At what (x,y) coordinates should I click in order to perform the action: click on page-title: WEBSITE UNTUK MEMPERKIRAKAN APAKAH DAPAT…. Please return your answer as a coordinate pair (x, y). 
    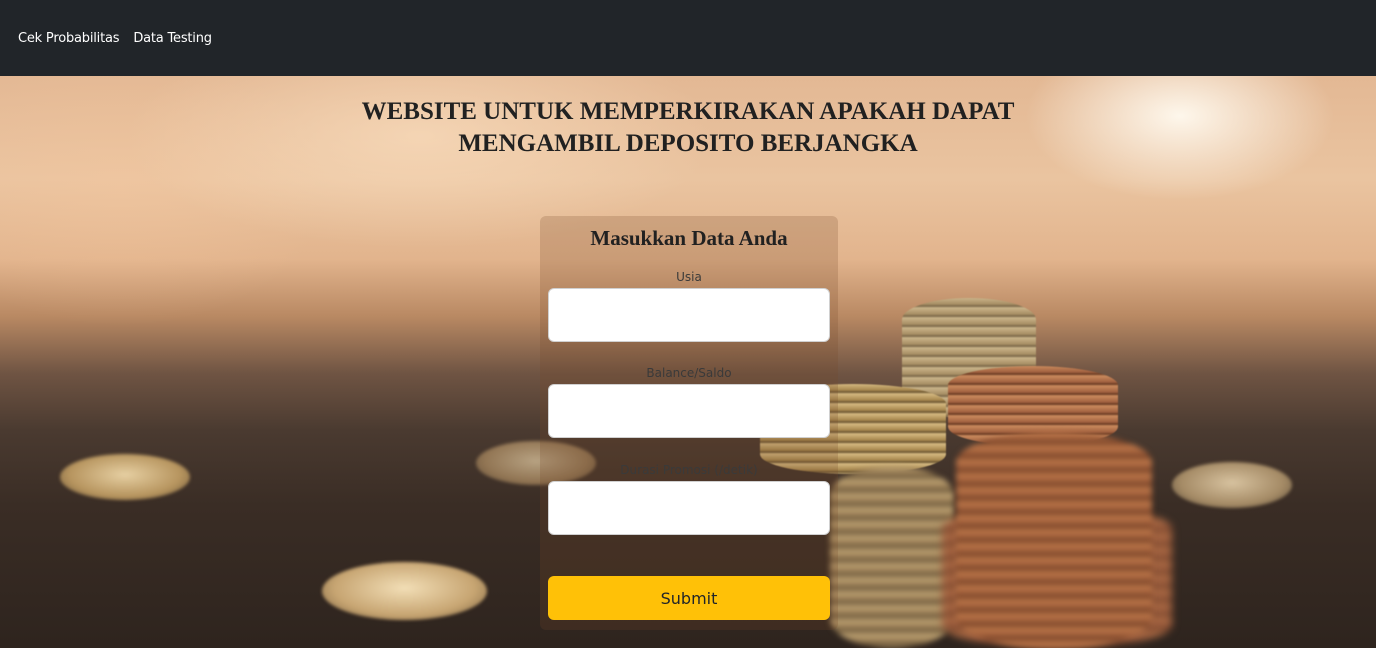
    Looking at the image, I should click on (688, 127).